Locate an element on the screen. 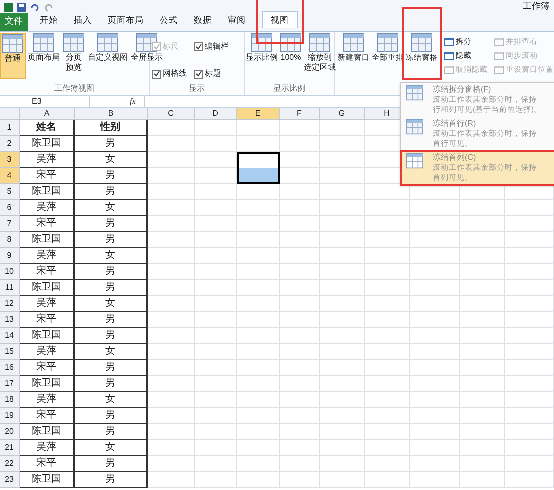 The image size is (554, 490). row-header: 22 is located at coordinates (10, 464).